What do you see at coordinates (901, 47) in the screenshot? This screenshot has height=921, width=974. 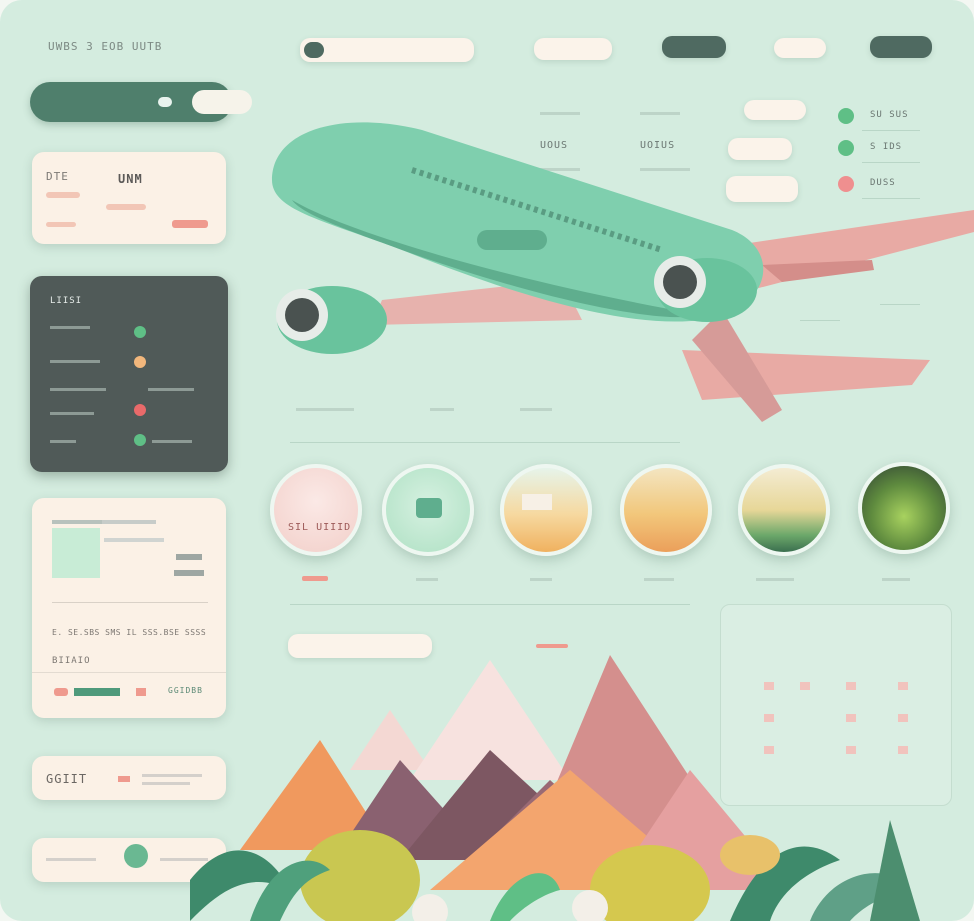 I see `tab-profile` at bounding box center [901, 47].